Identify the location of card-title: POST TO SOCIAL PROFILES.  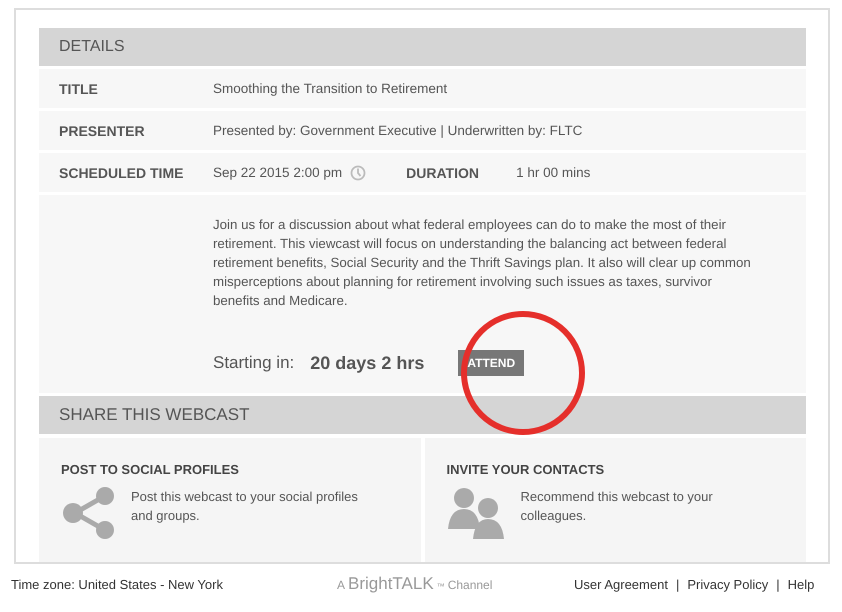
(150, 469).